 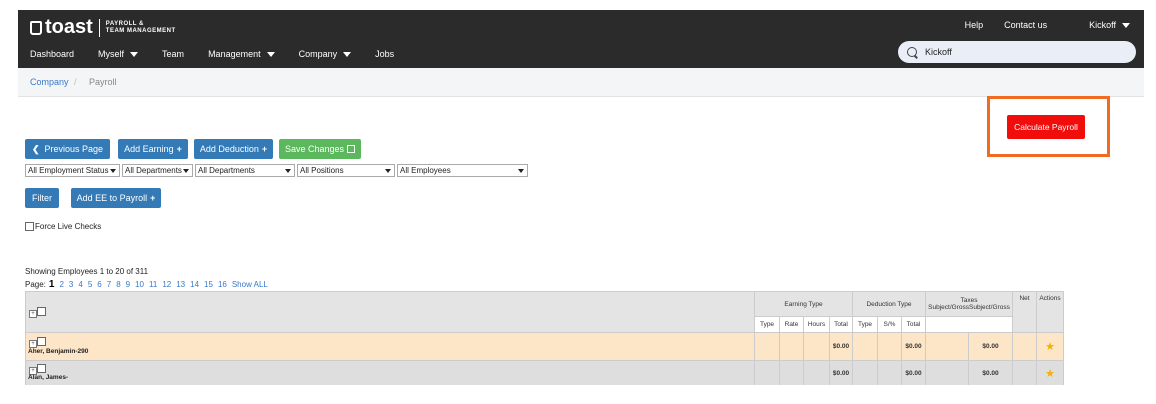 What do you see at coordinates (969, 307) in the screenshot?
I see `header-sublabel: Subject/GrossSubject/Gross` at bounding box center [969, 307].